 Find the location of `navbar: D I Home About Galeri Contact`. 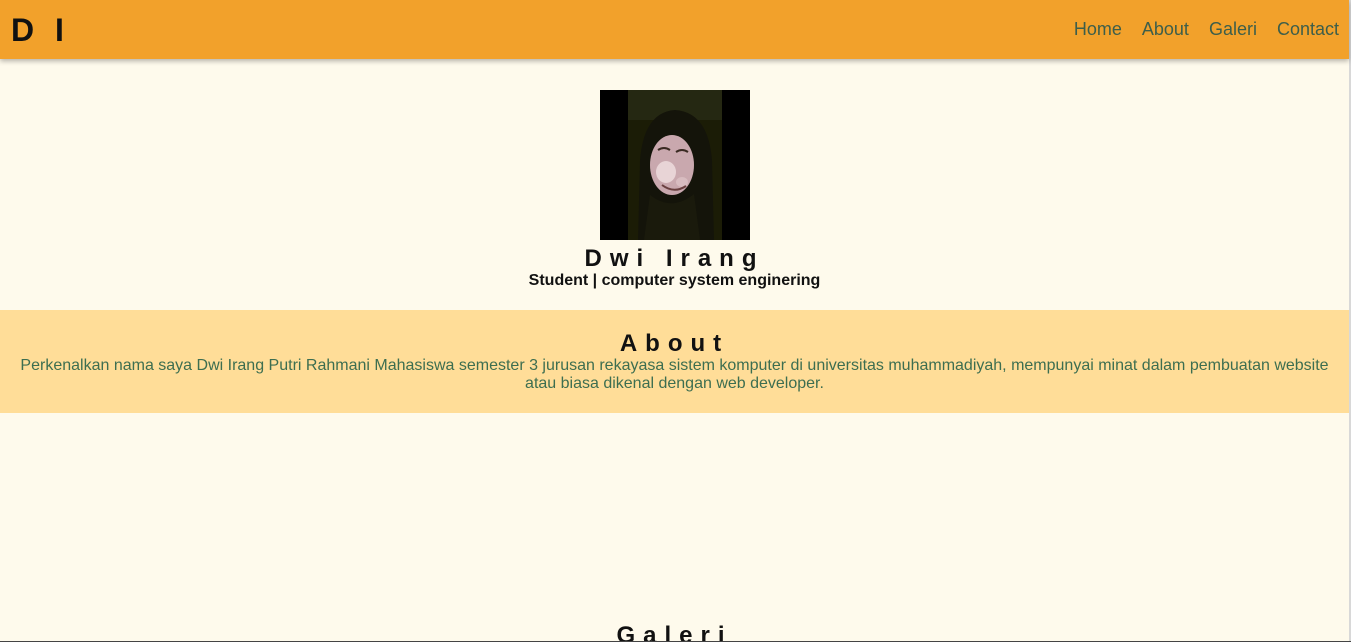

navbar: D I Home About Galeri Contact is located at coordinates (674, 29).